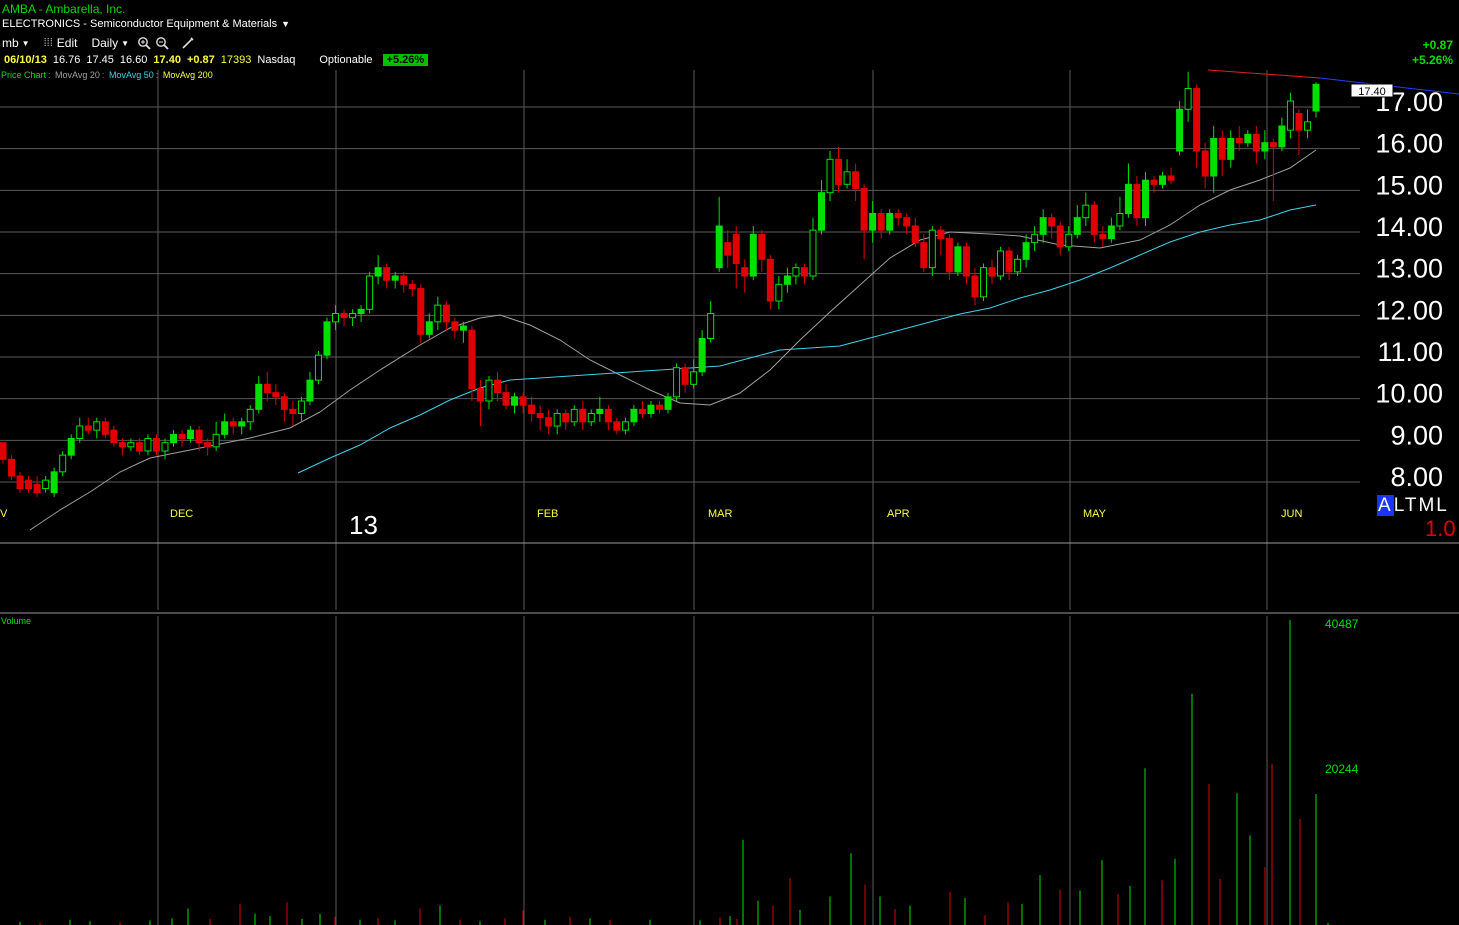  What do you see at coordinates (1440, 528) in the screenshot?
I see `indicator-value: 1.0` at bounding box center [1440, 528].